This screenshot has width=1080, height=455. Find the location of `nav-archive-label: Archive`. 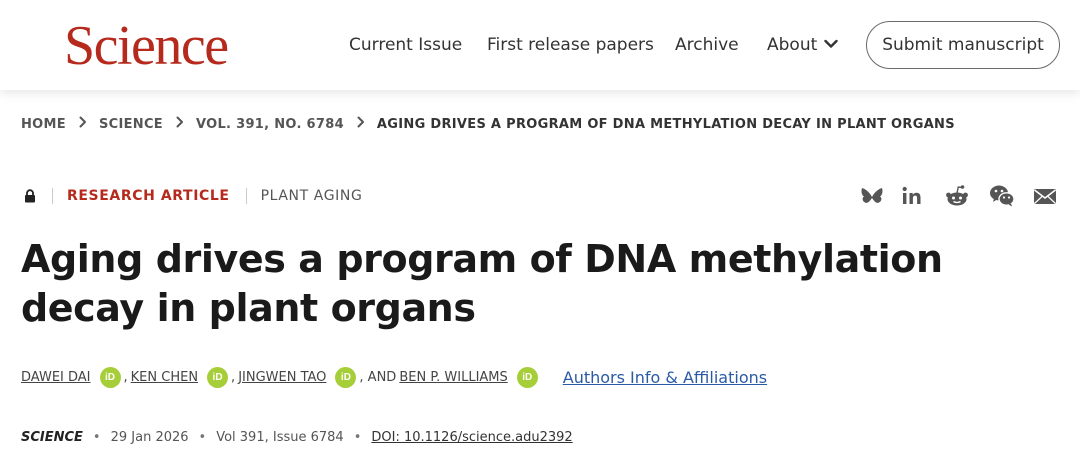

nav-archive-label: Archive is located at coordinates (707, 45).